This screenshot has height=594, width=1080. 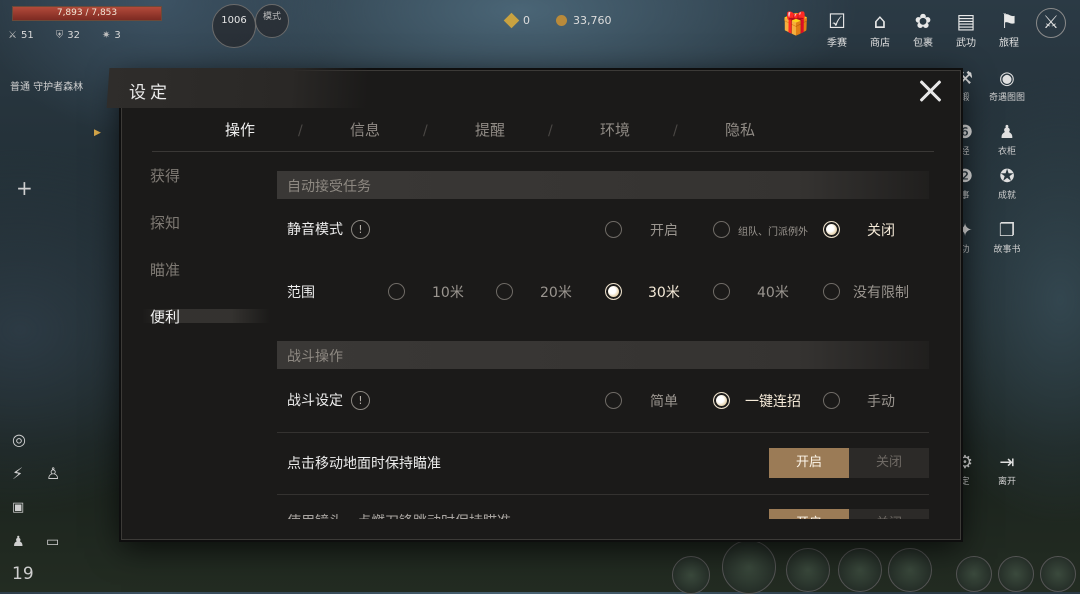 I want to click on bag-icon: ✿, so click(x=923, y=21).